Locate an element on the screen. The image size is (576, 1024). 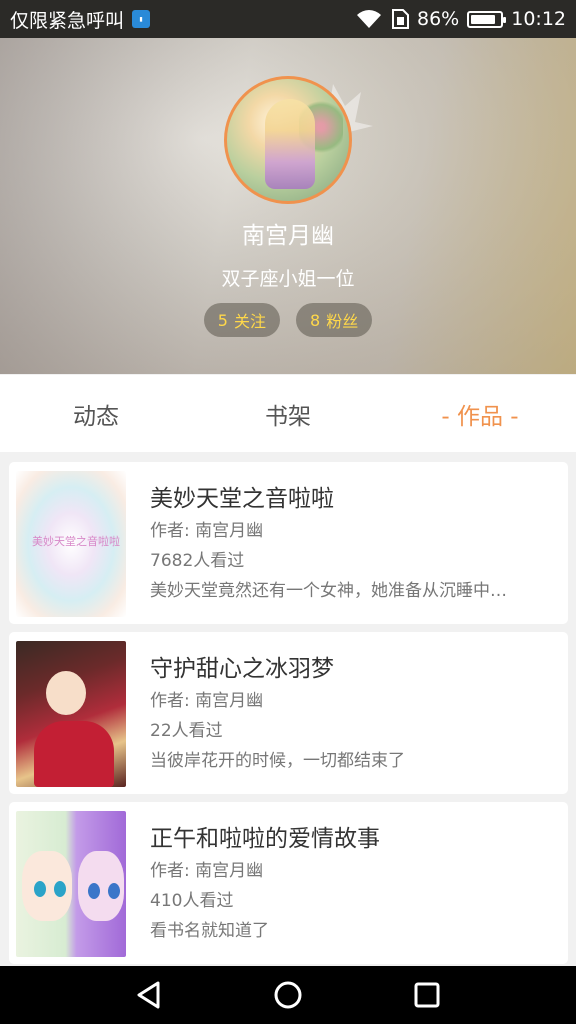
battery-fill is located at coordinates (483, 19).